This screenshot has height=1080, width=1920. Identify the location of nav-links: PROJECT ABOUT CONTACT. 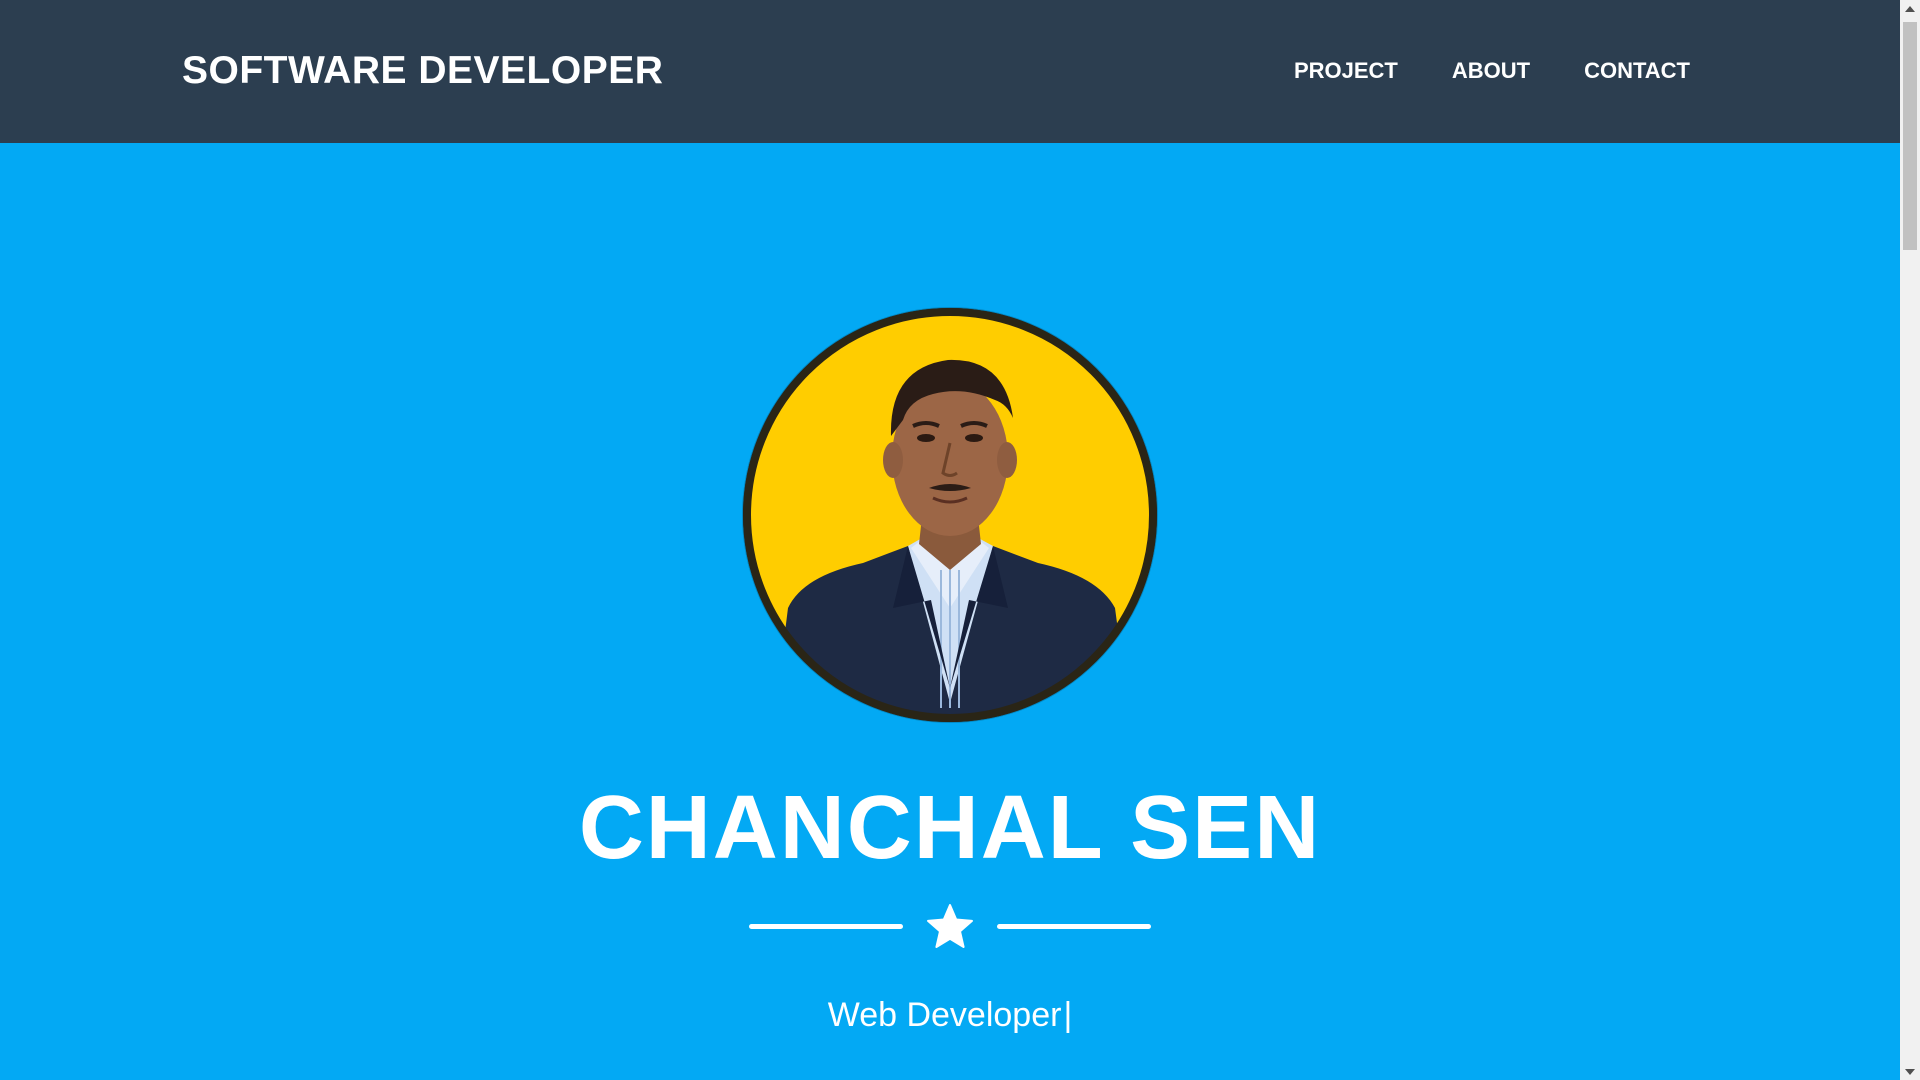
(1478, 71).